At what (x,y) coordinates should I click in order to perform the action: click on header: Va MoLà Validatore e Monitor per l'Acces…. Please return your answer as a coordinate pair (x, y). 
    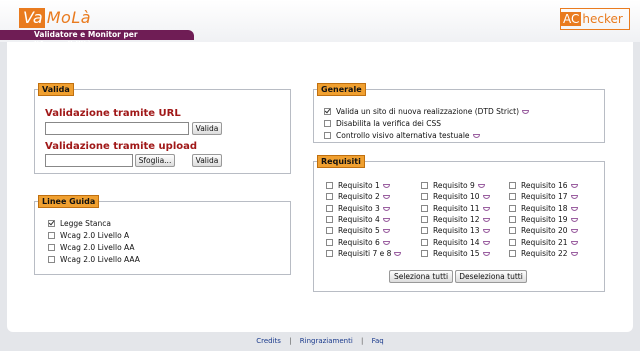
    Looking at the image, I should click on (320, 24).